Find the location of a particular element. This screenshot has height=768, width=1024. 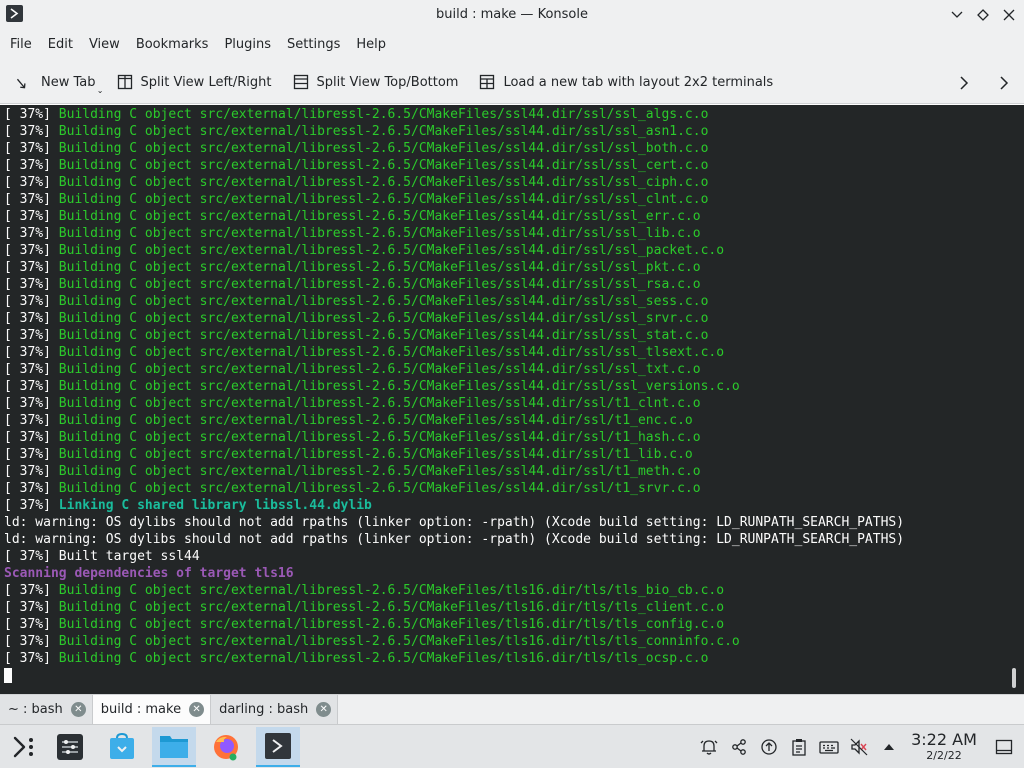

tab-build-make: build : make ✕ is located at coordinates (152, 709).